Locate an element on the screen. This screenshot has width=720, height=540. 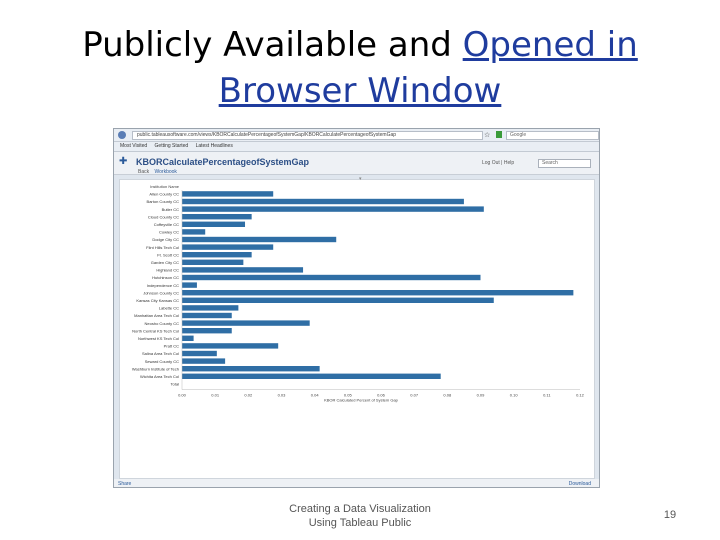
tableau-search-input: Search is located at coordinates (564, 163).